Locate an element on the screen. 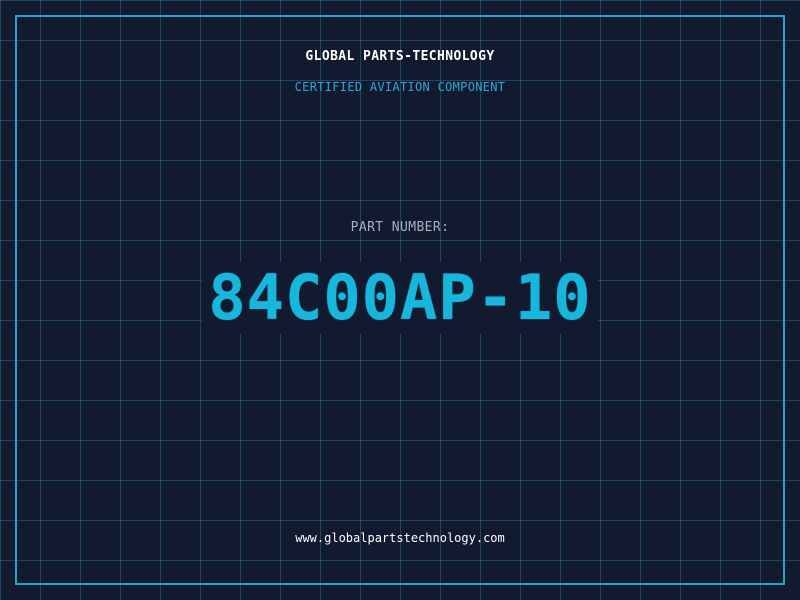 This screenshot has width=800, height=600. part-number-label: PART NUMBER: is located at coordinates (400, 227).